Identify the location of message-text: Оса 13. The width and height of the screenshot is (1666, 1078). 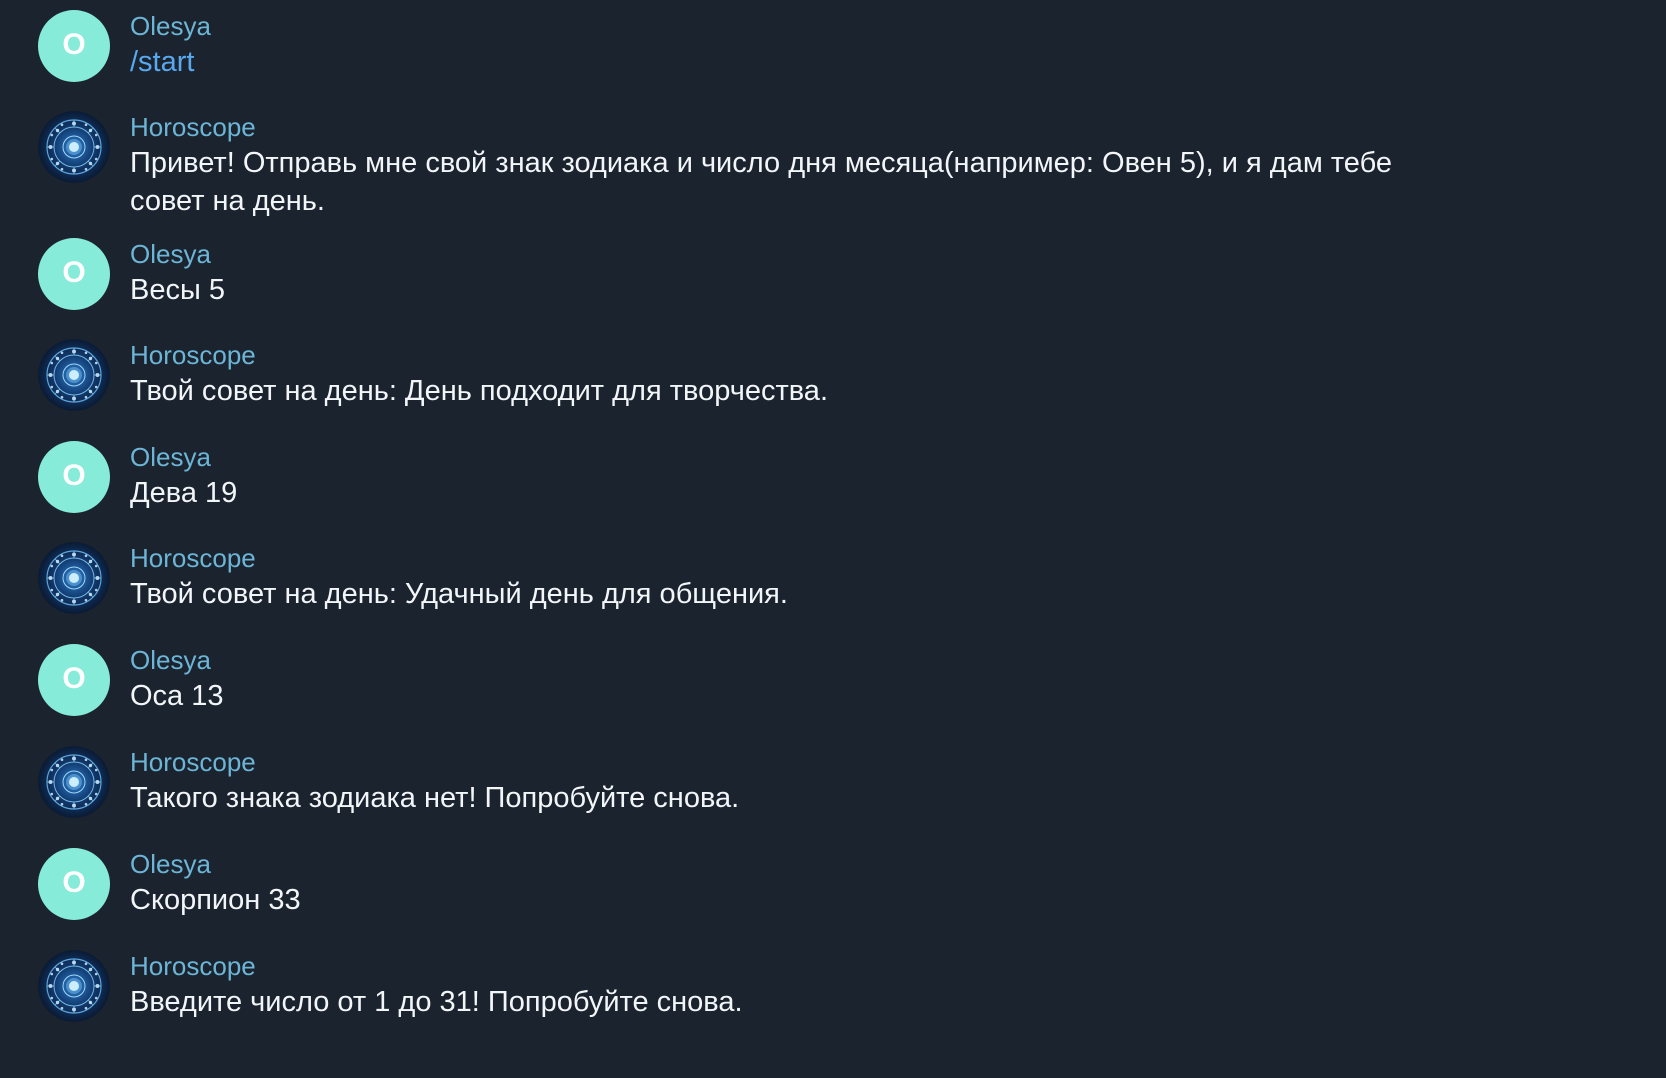
(177, 696).